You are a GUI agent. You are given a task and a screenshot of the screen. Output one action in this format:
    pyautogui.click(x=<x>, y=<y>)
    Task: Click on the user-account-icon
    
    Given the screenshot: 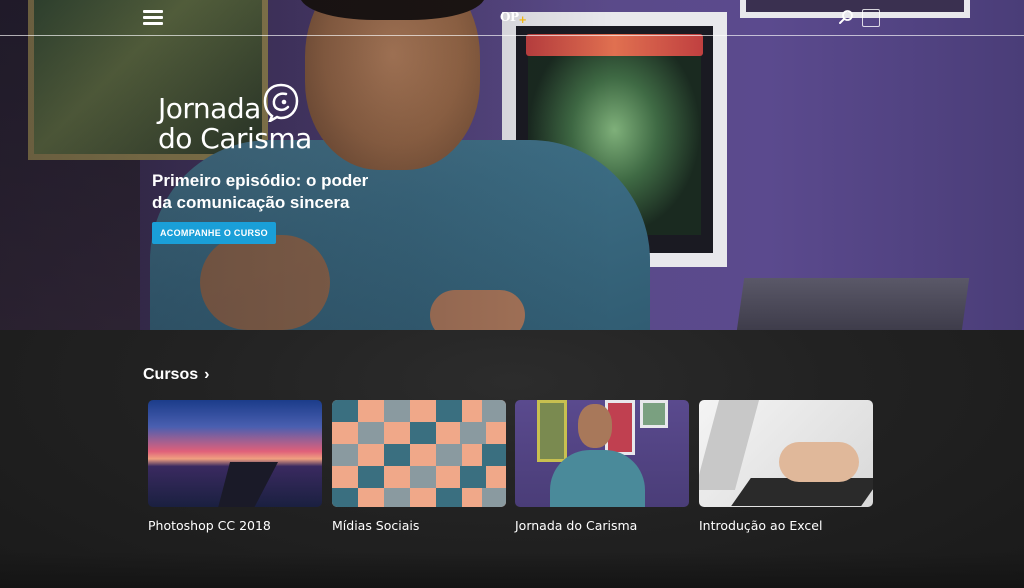 What is the action you would take?
    pyautogui.click(x=871, y=18)
    